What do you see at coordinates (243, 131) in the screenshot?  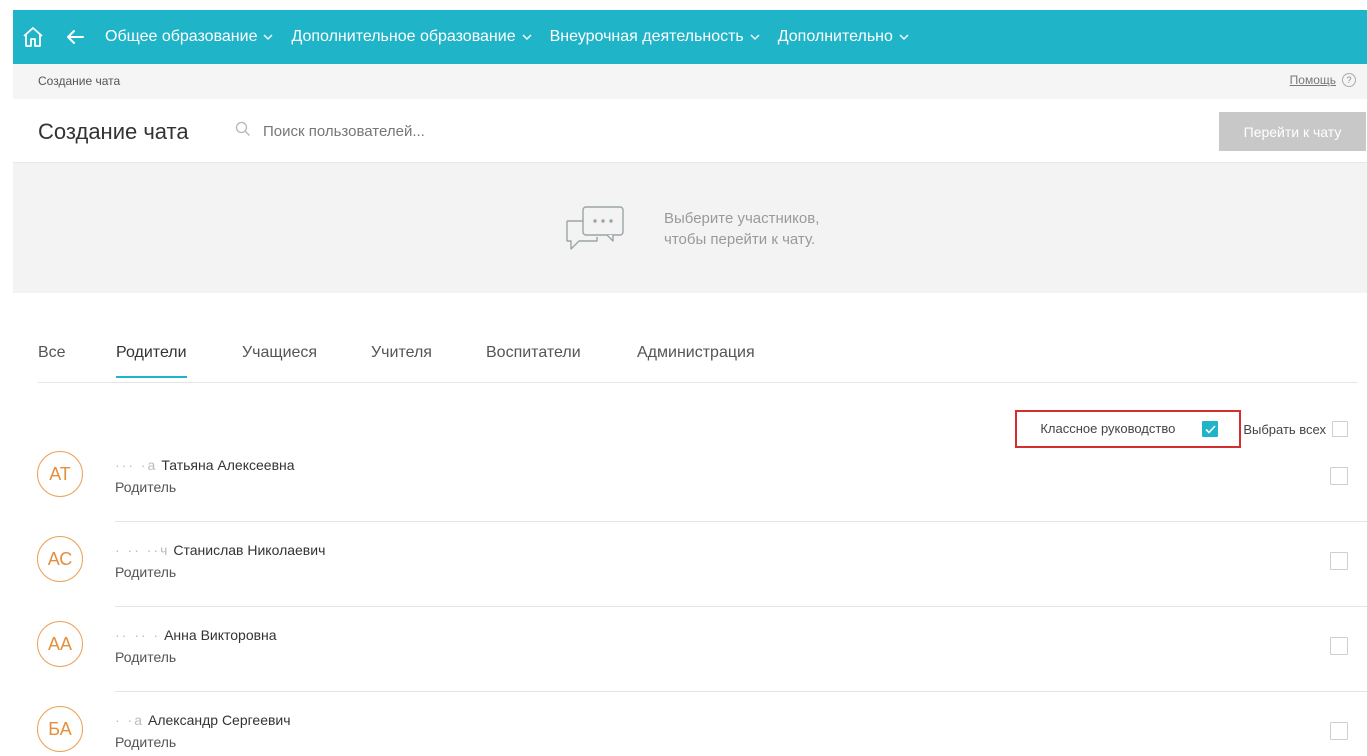 I see `search-icon` at bounding box center [243, 131].